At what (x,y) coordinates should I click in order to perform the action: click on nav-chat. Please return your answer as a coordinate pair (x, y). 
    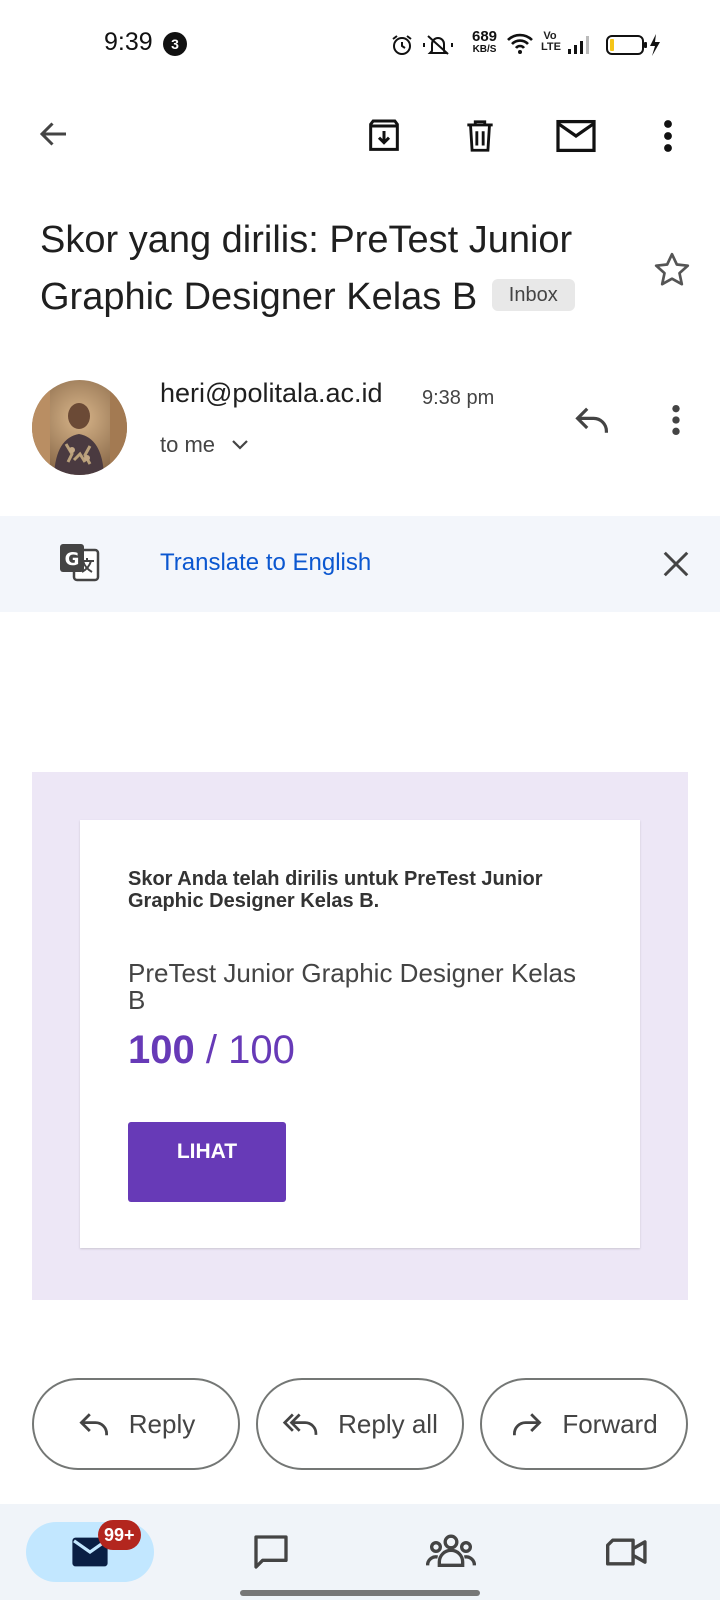
    Looking at the image, I should click on (271, 1552).